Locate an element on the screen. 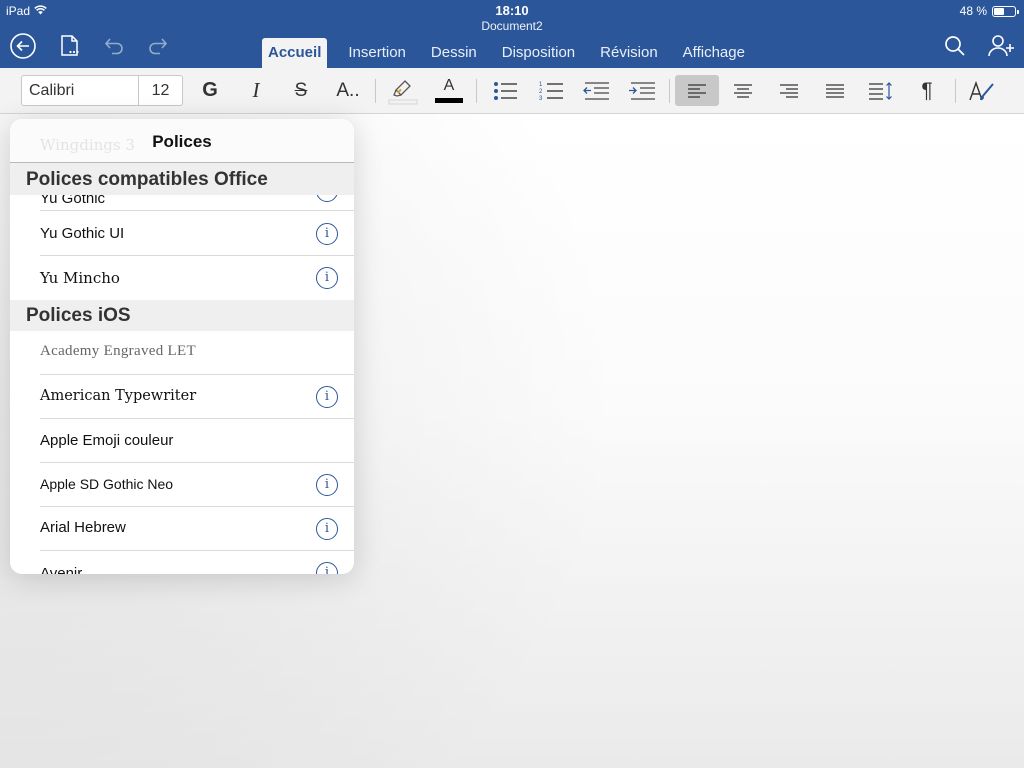 The height and width of the screenshot is (768, 1024). align-right-button is located at coordinates (789, 90).